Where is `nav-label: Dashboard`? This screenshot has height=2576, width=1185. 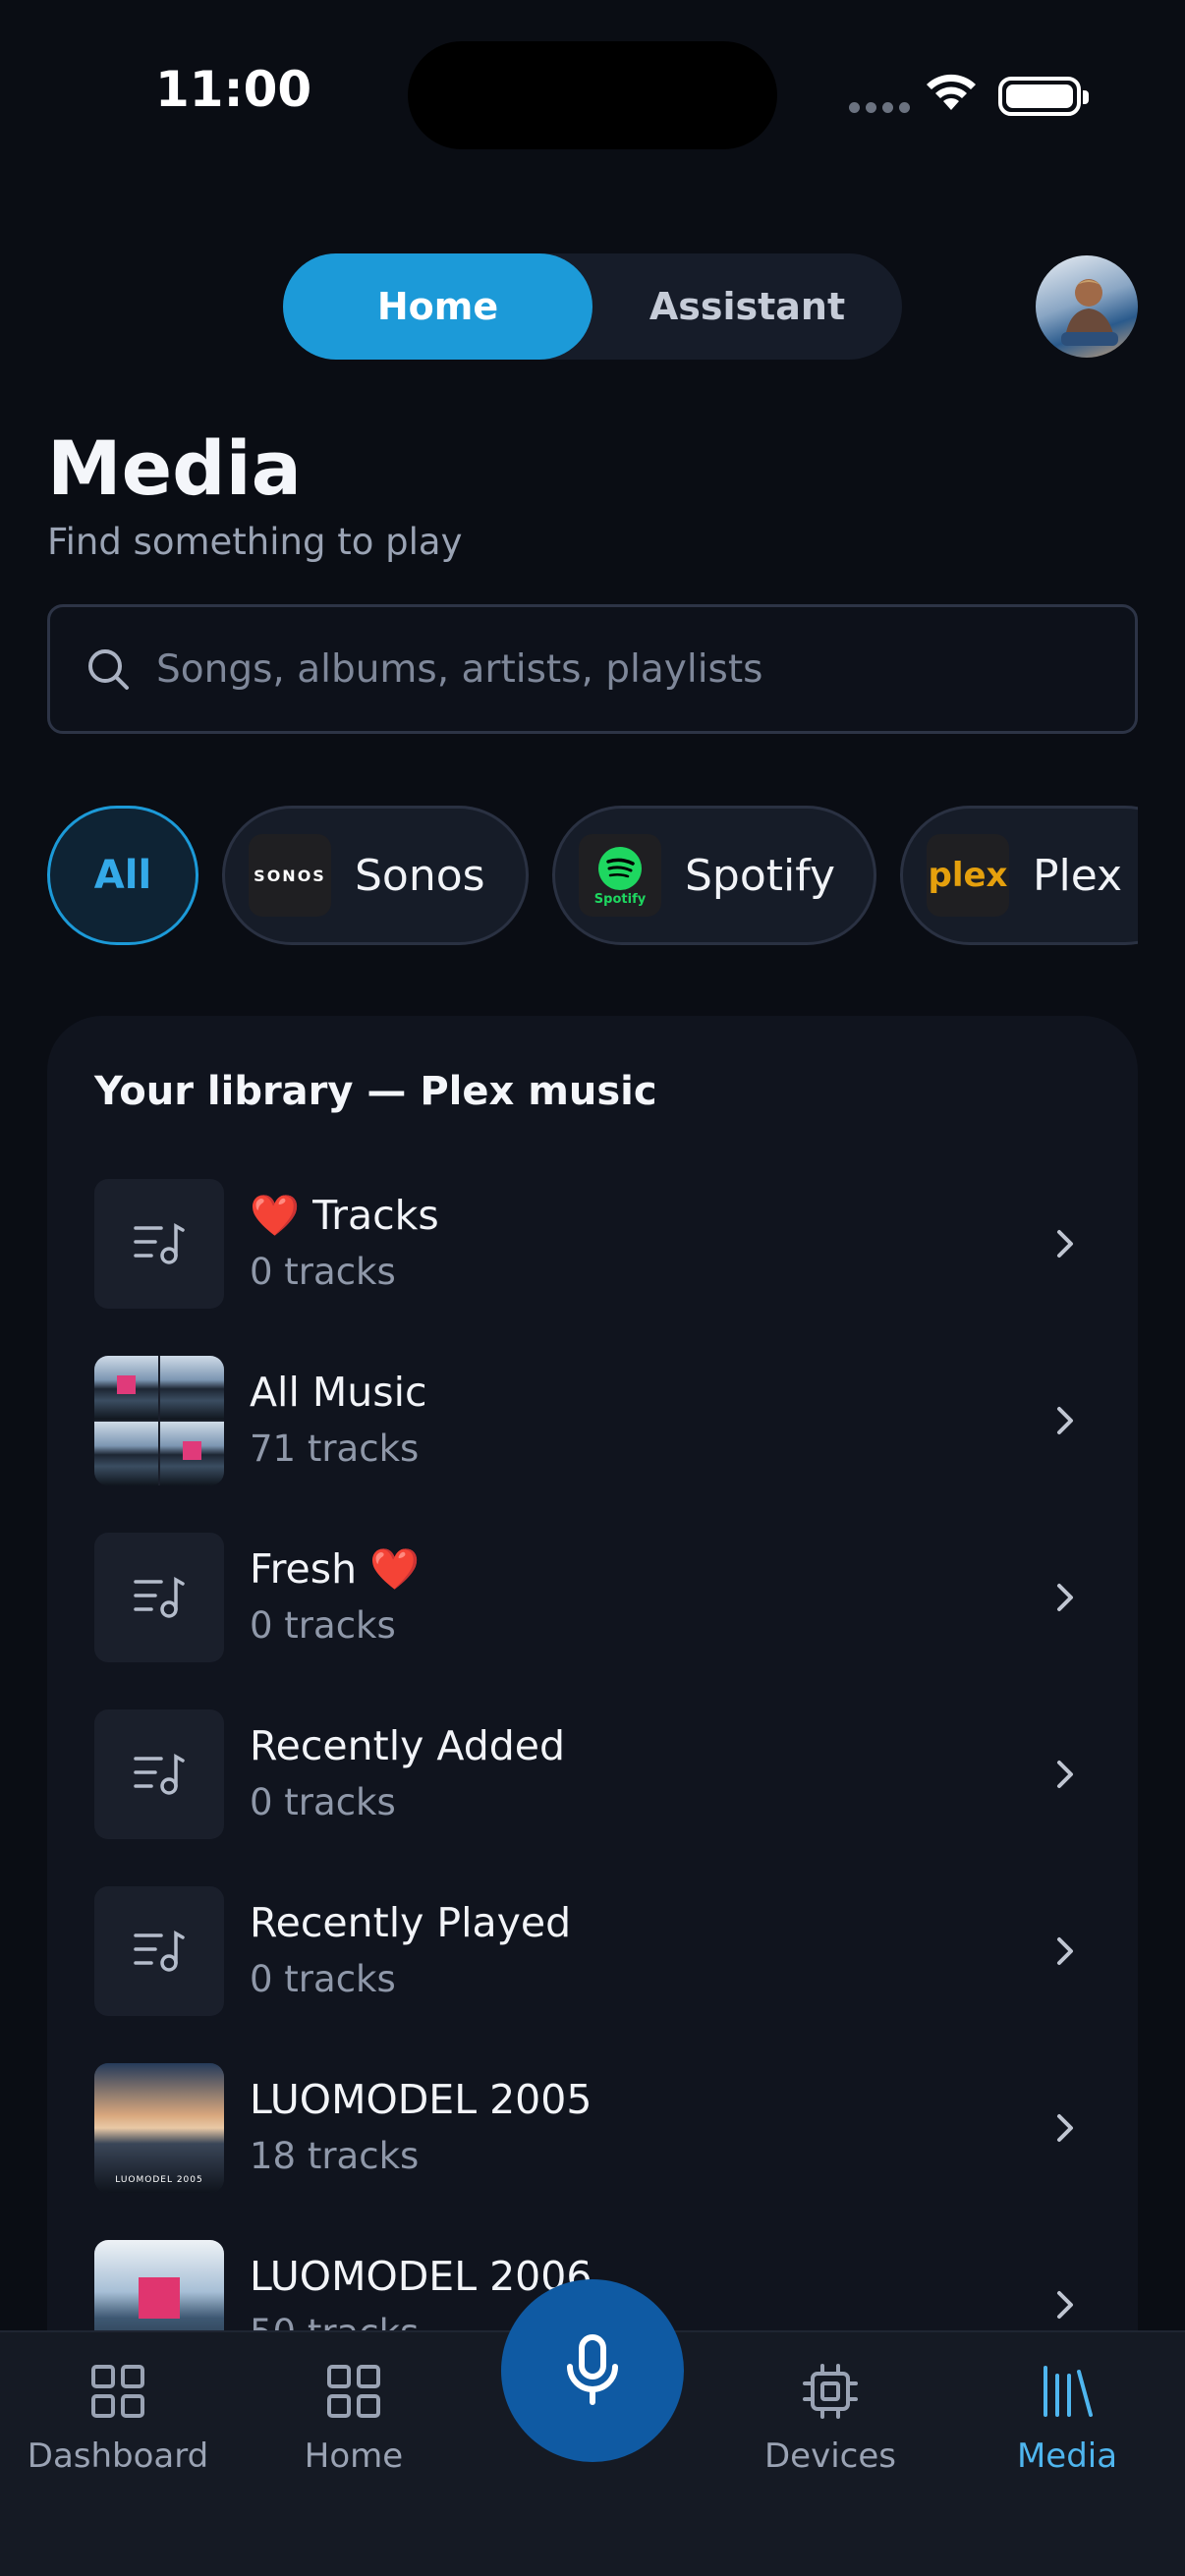
nav-label: Dashboard is located at coordinates (118, 2456).